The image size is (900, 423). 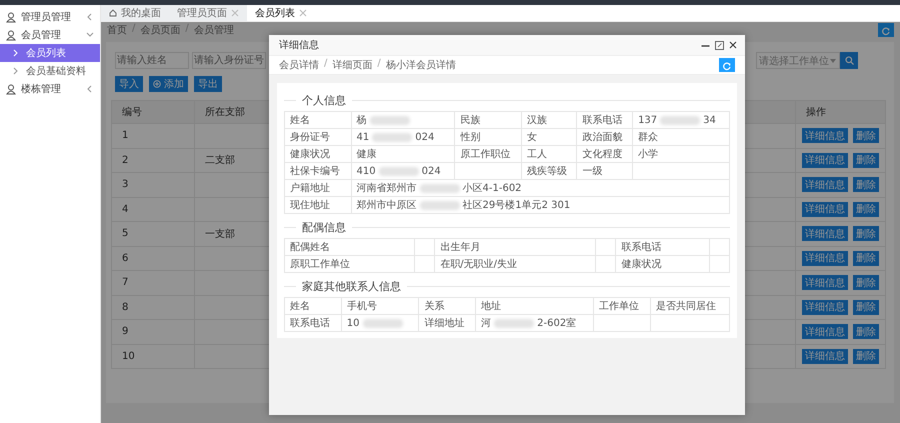 What do you see at coordinates (492, 188) in the screenshot?
I see `field-value: 小区4-1-602` at bounding box center [492, 188].